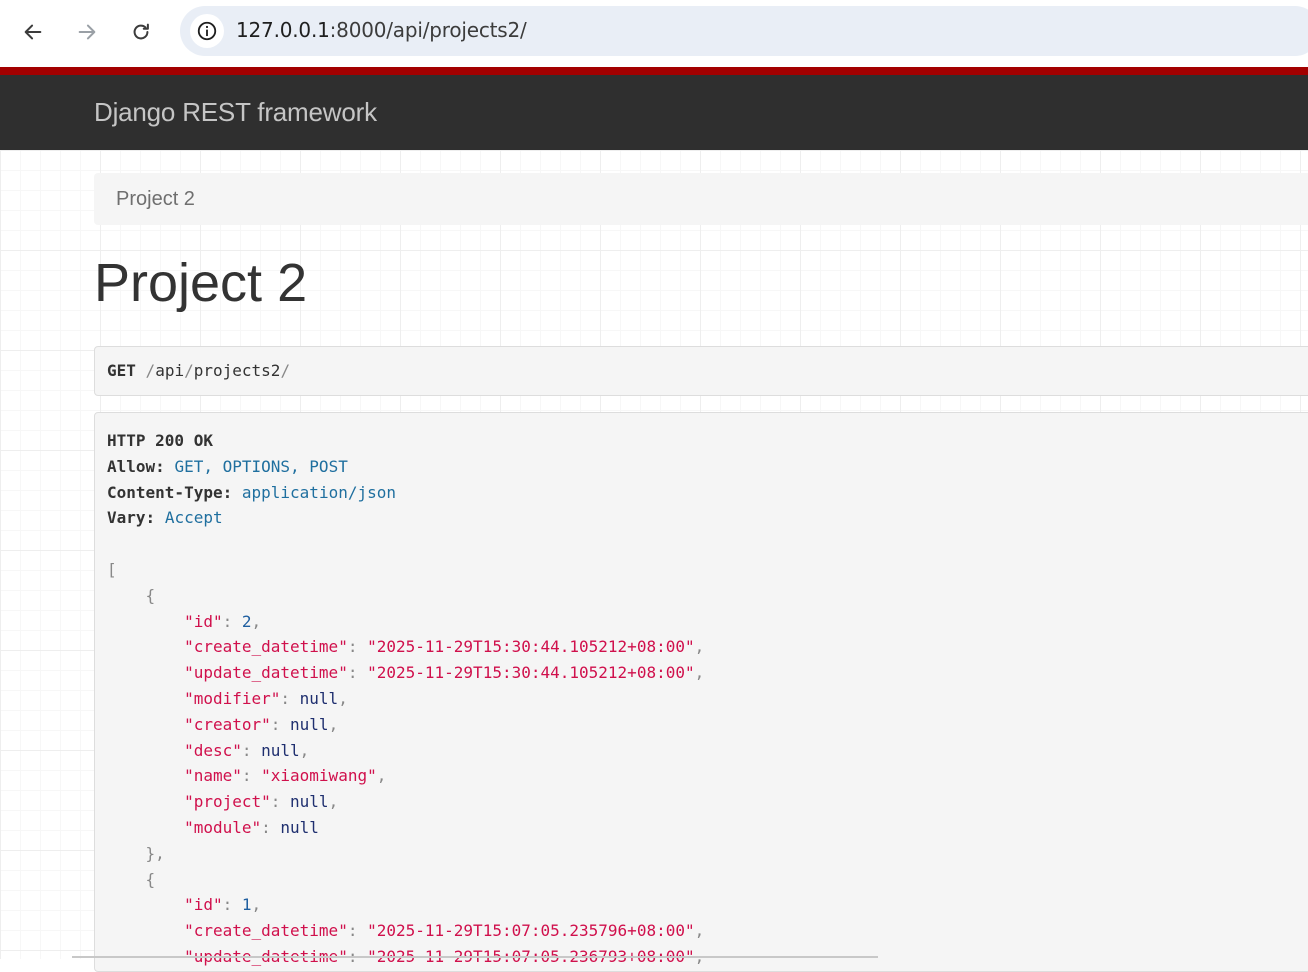 Image resolution: width=1308 pixels, height=972 pixels. What do you see at coordinates (701, 199) in the screenshot?
I see `breadcrumb: Project 2` at bounding box center [701, 199].